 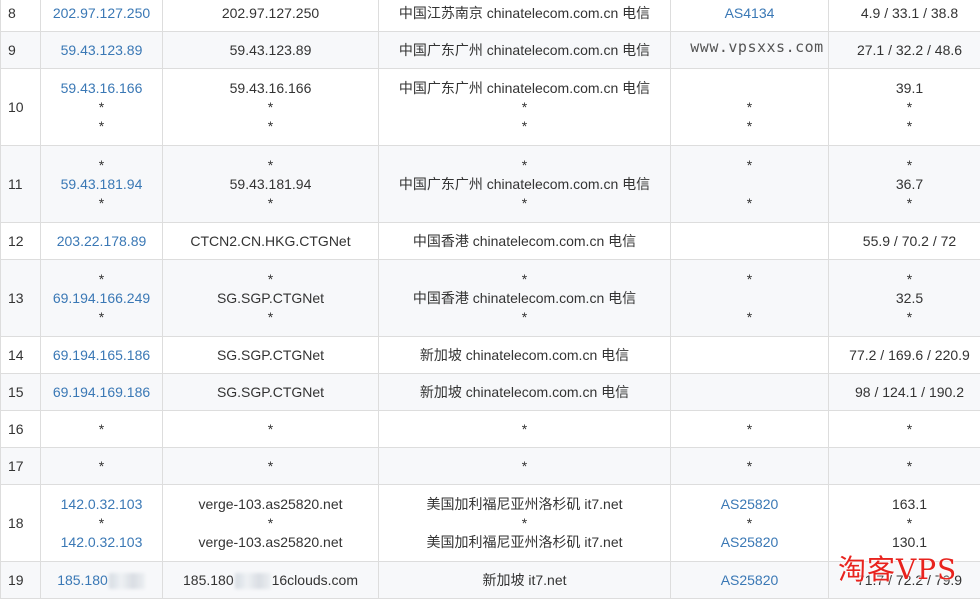 I want to click on asn-cell: AS25820 * AS25820, so click(x=750, y=523).